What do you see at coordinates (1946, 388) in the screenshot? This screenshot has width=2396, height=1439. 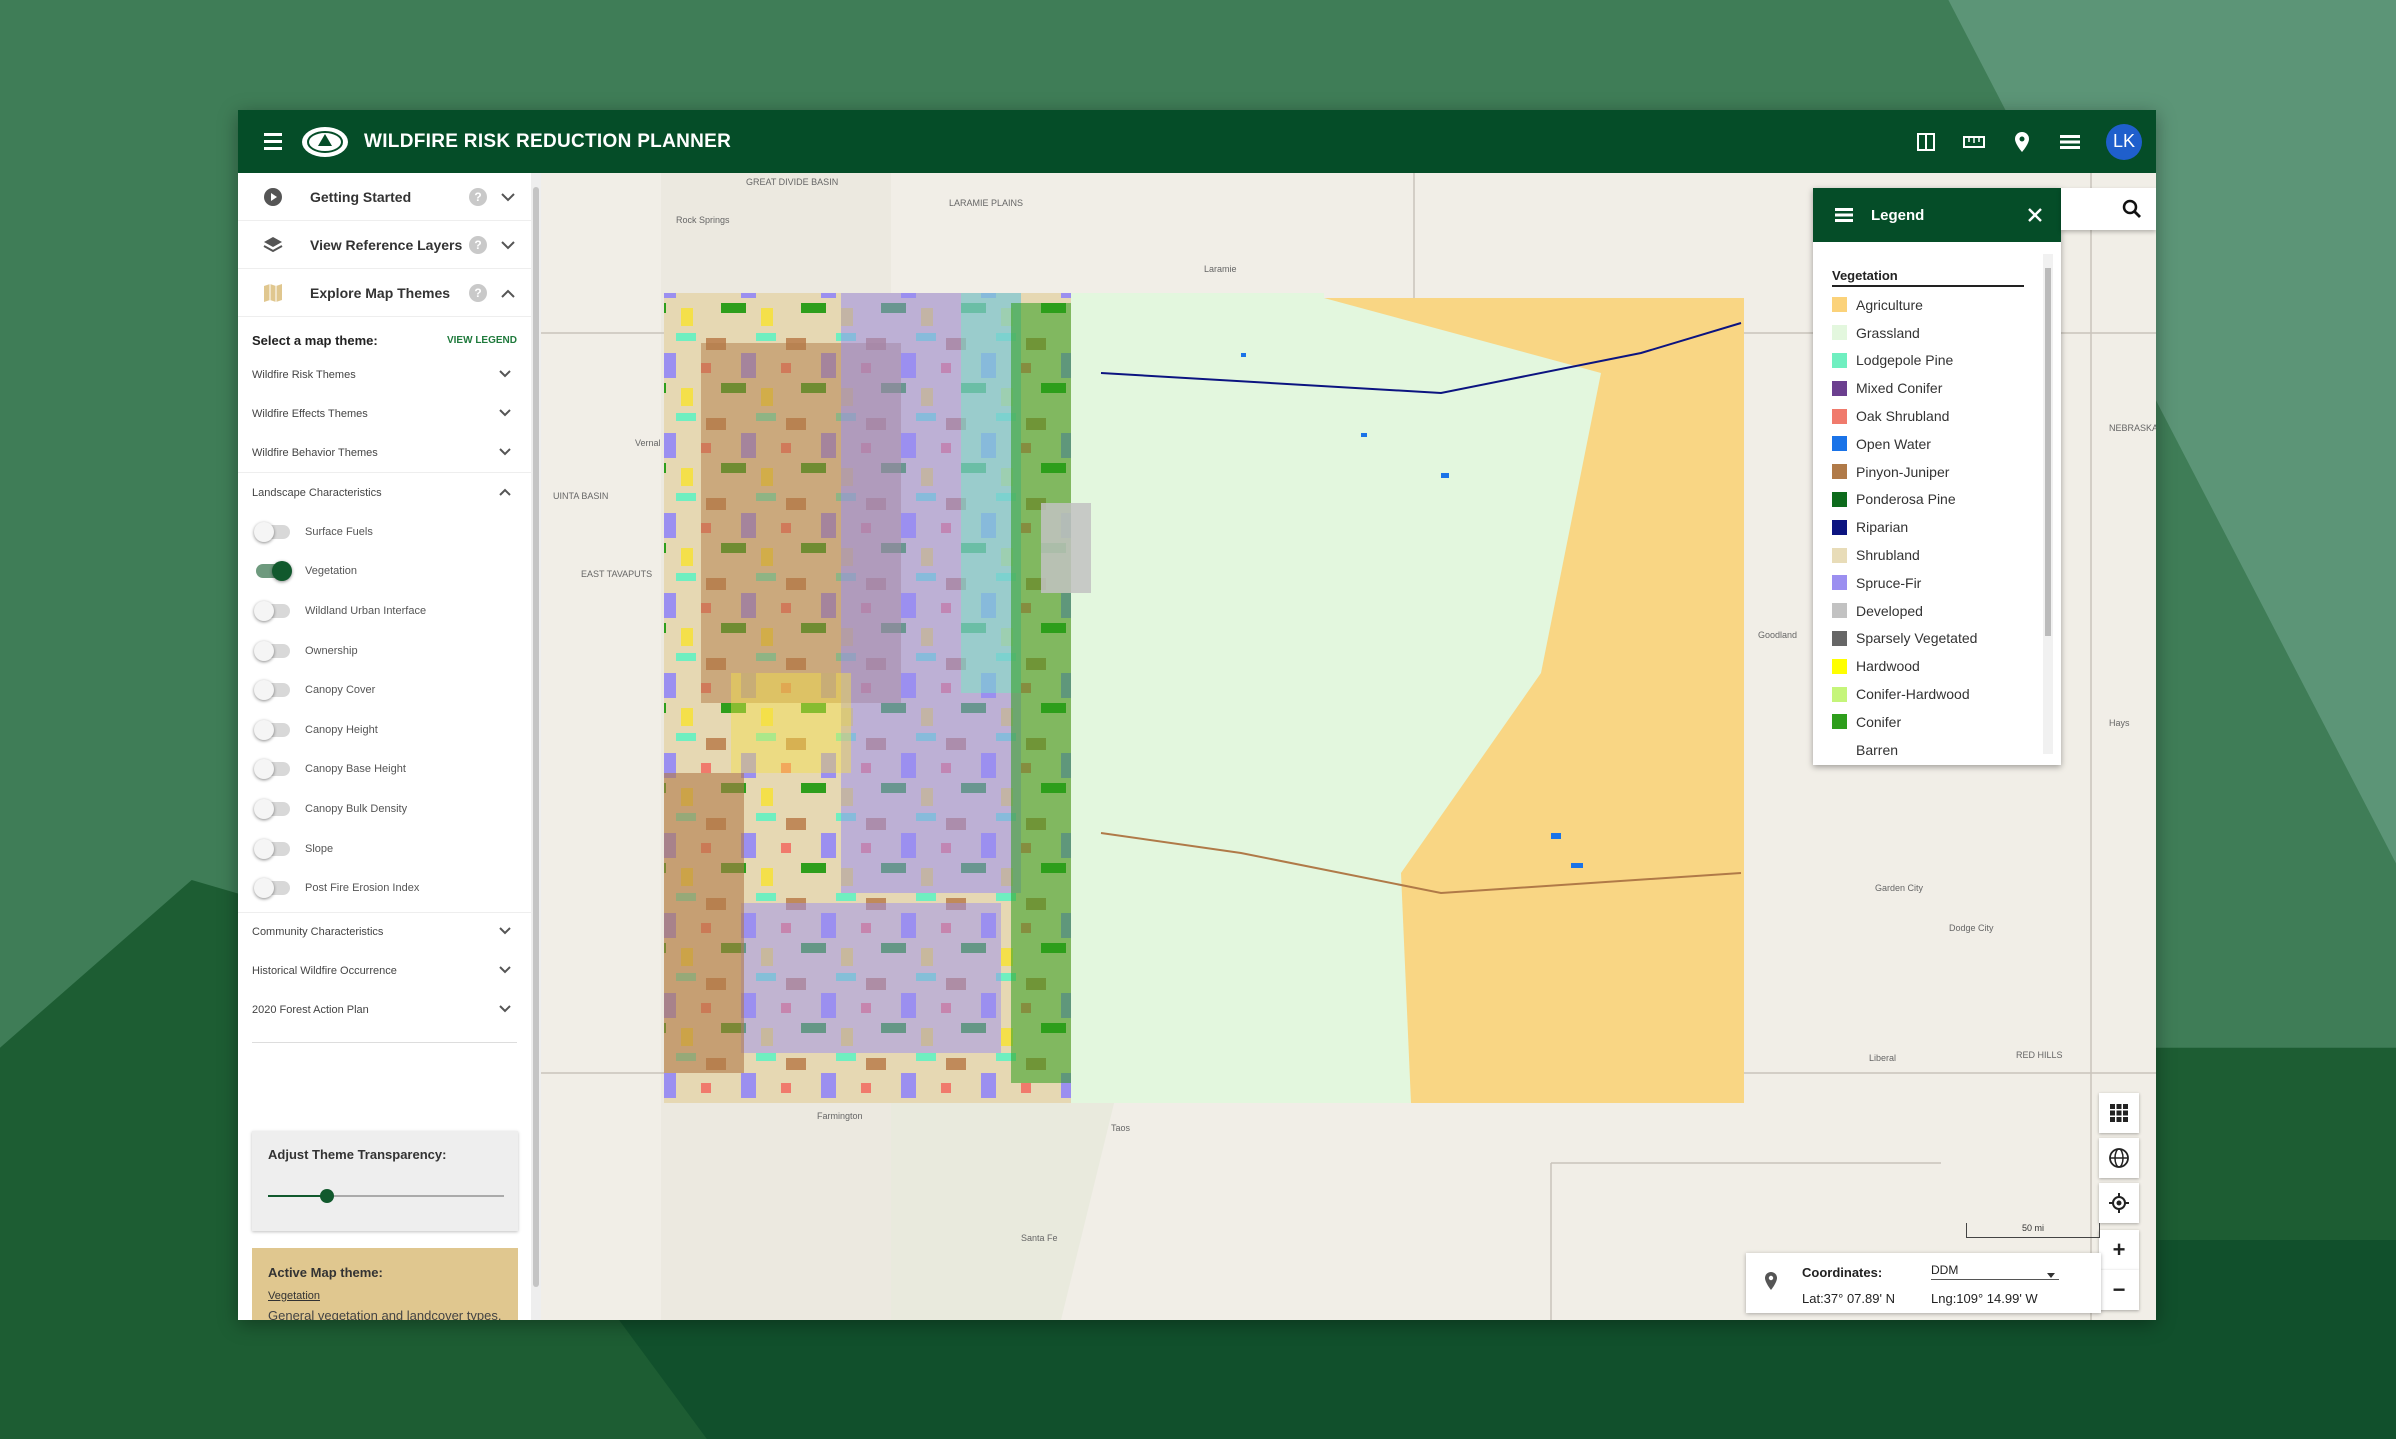 I see `legend-item: Mixed Conifer` at bounding box center [1946, 388].